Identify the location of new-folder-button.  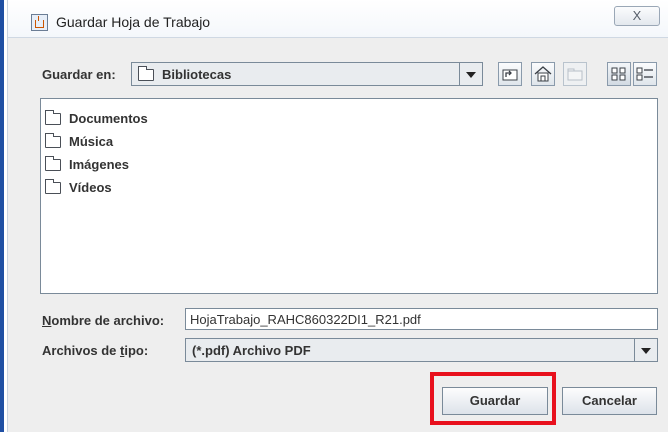
(575, 74).